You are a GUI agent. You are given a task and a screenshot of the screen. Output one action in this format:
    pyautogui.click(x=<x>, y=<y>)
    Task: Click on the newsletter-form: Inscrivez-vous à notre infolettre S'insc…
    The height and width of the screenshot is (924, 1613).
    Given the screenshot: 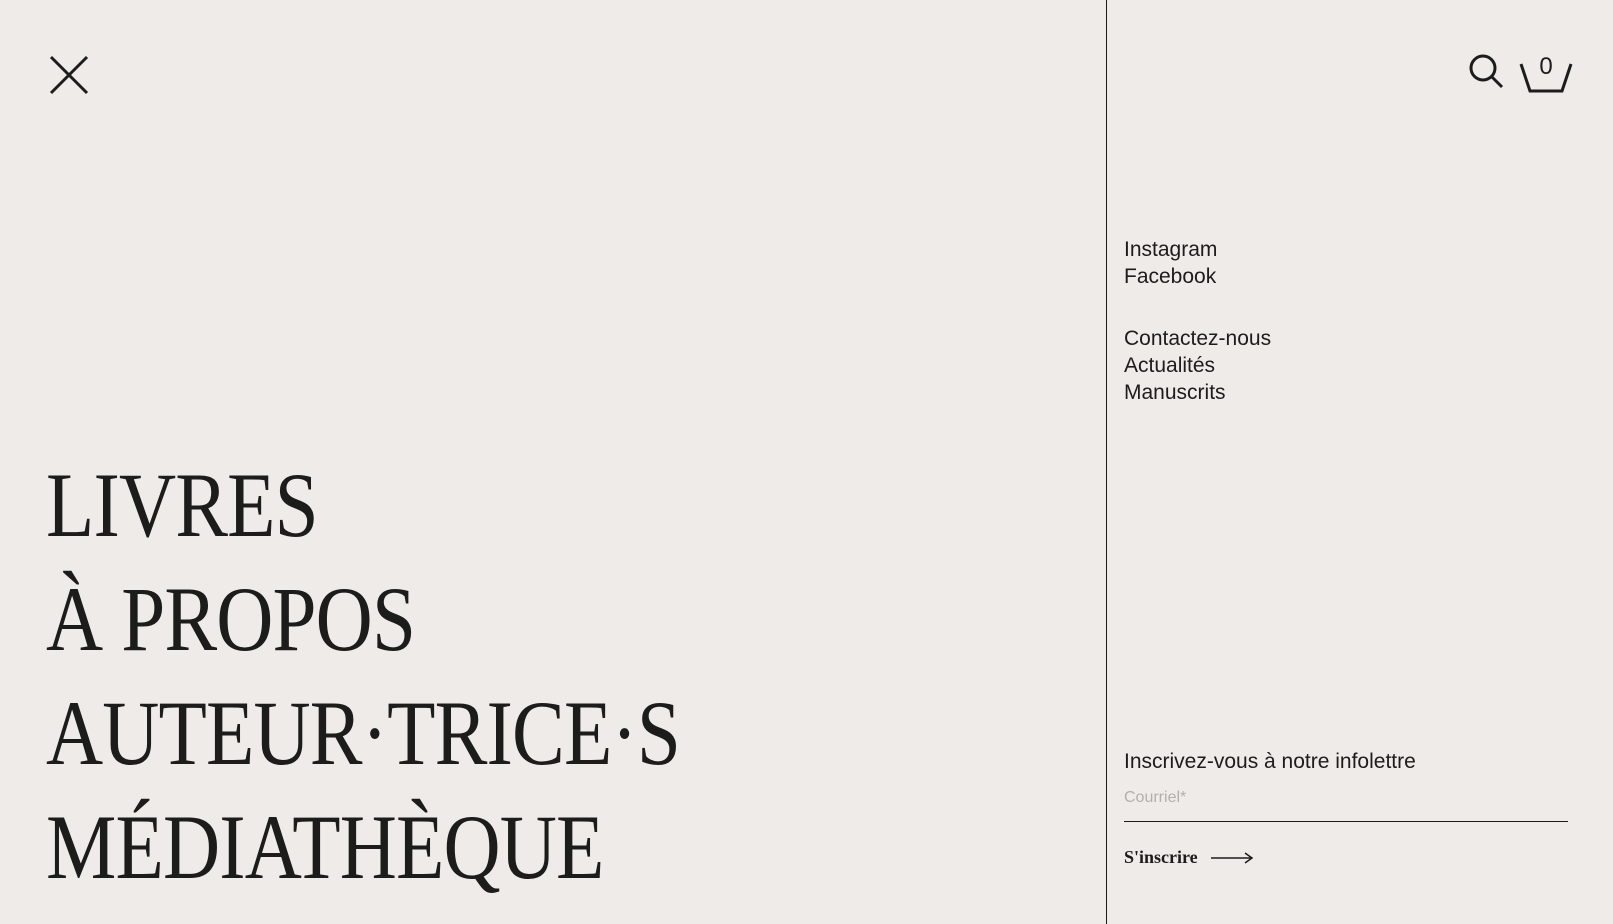 What is the action you would take?
    pyautogui.click(x=1346, y=808)
    